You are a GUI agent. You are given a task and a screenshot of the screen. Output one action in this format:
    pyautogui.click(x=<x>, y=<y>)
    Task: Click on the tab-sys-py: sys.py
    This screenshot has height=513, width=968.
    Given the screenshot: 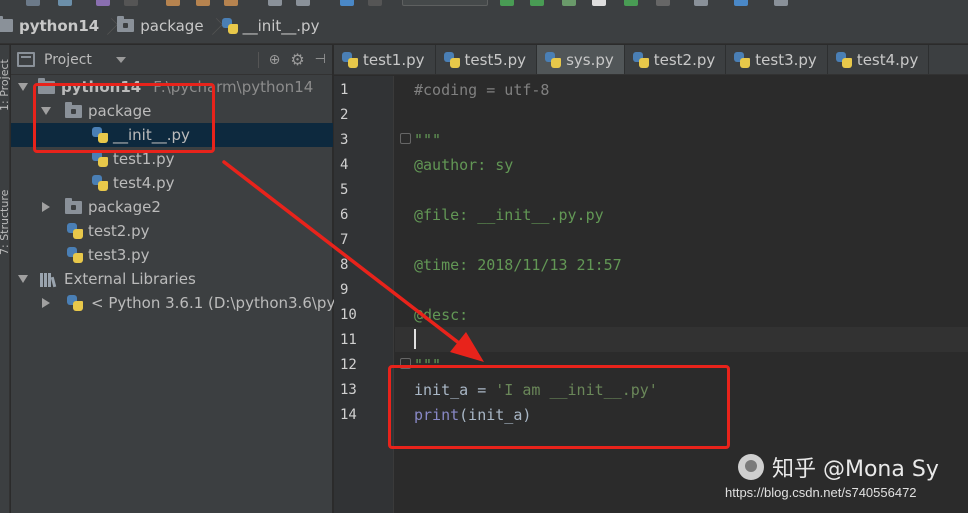 What is the action you would take?
    pyautogui.click(x=581, y=59)
    